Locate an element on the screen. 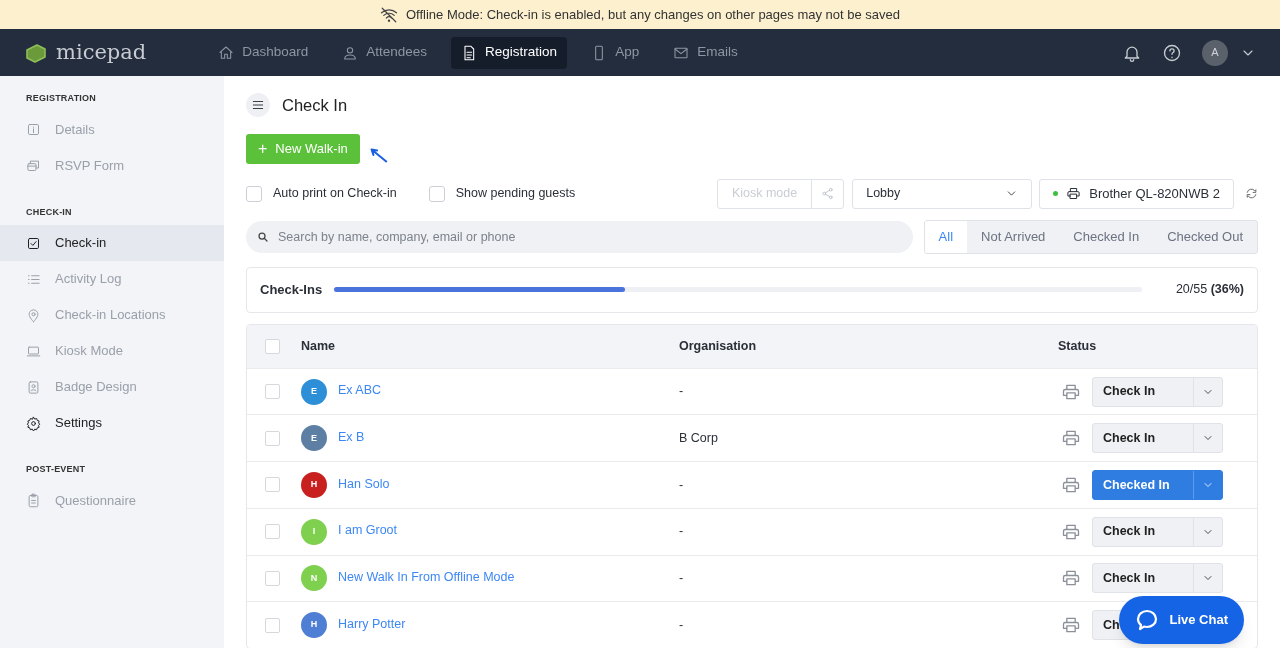 The image size is (1280, 648). no-wifi-icon is located at coordinates (388, 14).